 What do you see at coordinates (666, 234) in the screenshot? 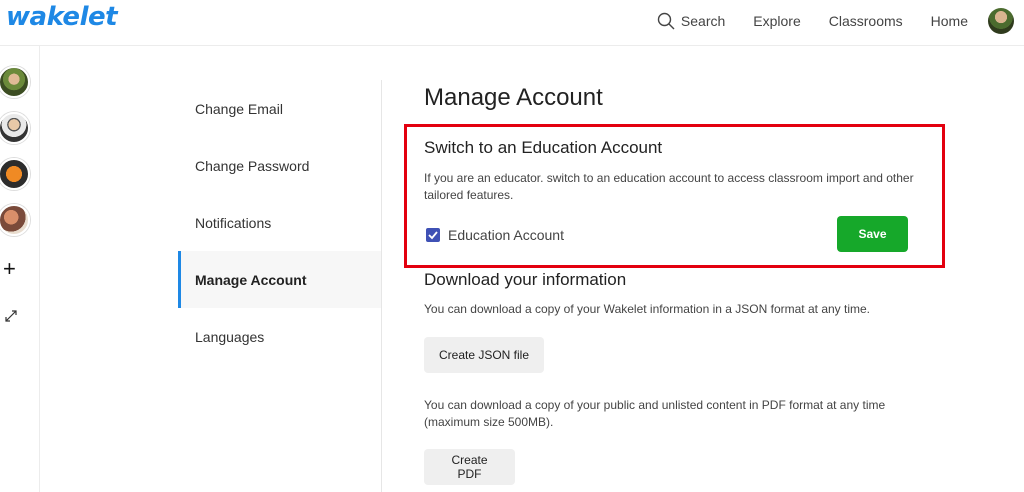
I see `education-row: Education Account Save` at bounding box center [666, 234].